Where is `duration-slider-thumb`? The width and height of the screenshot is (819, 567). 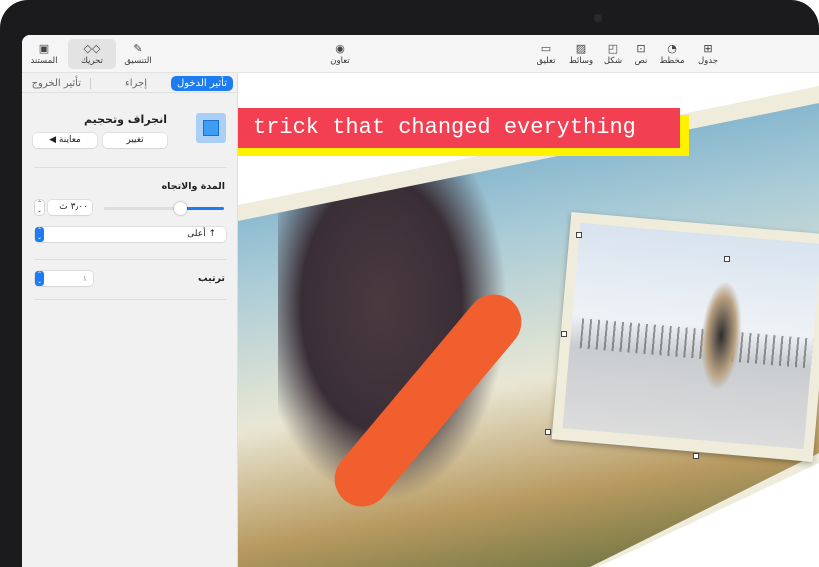 duration-slider-thumb is located at coordinates (180, 208).